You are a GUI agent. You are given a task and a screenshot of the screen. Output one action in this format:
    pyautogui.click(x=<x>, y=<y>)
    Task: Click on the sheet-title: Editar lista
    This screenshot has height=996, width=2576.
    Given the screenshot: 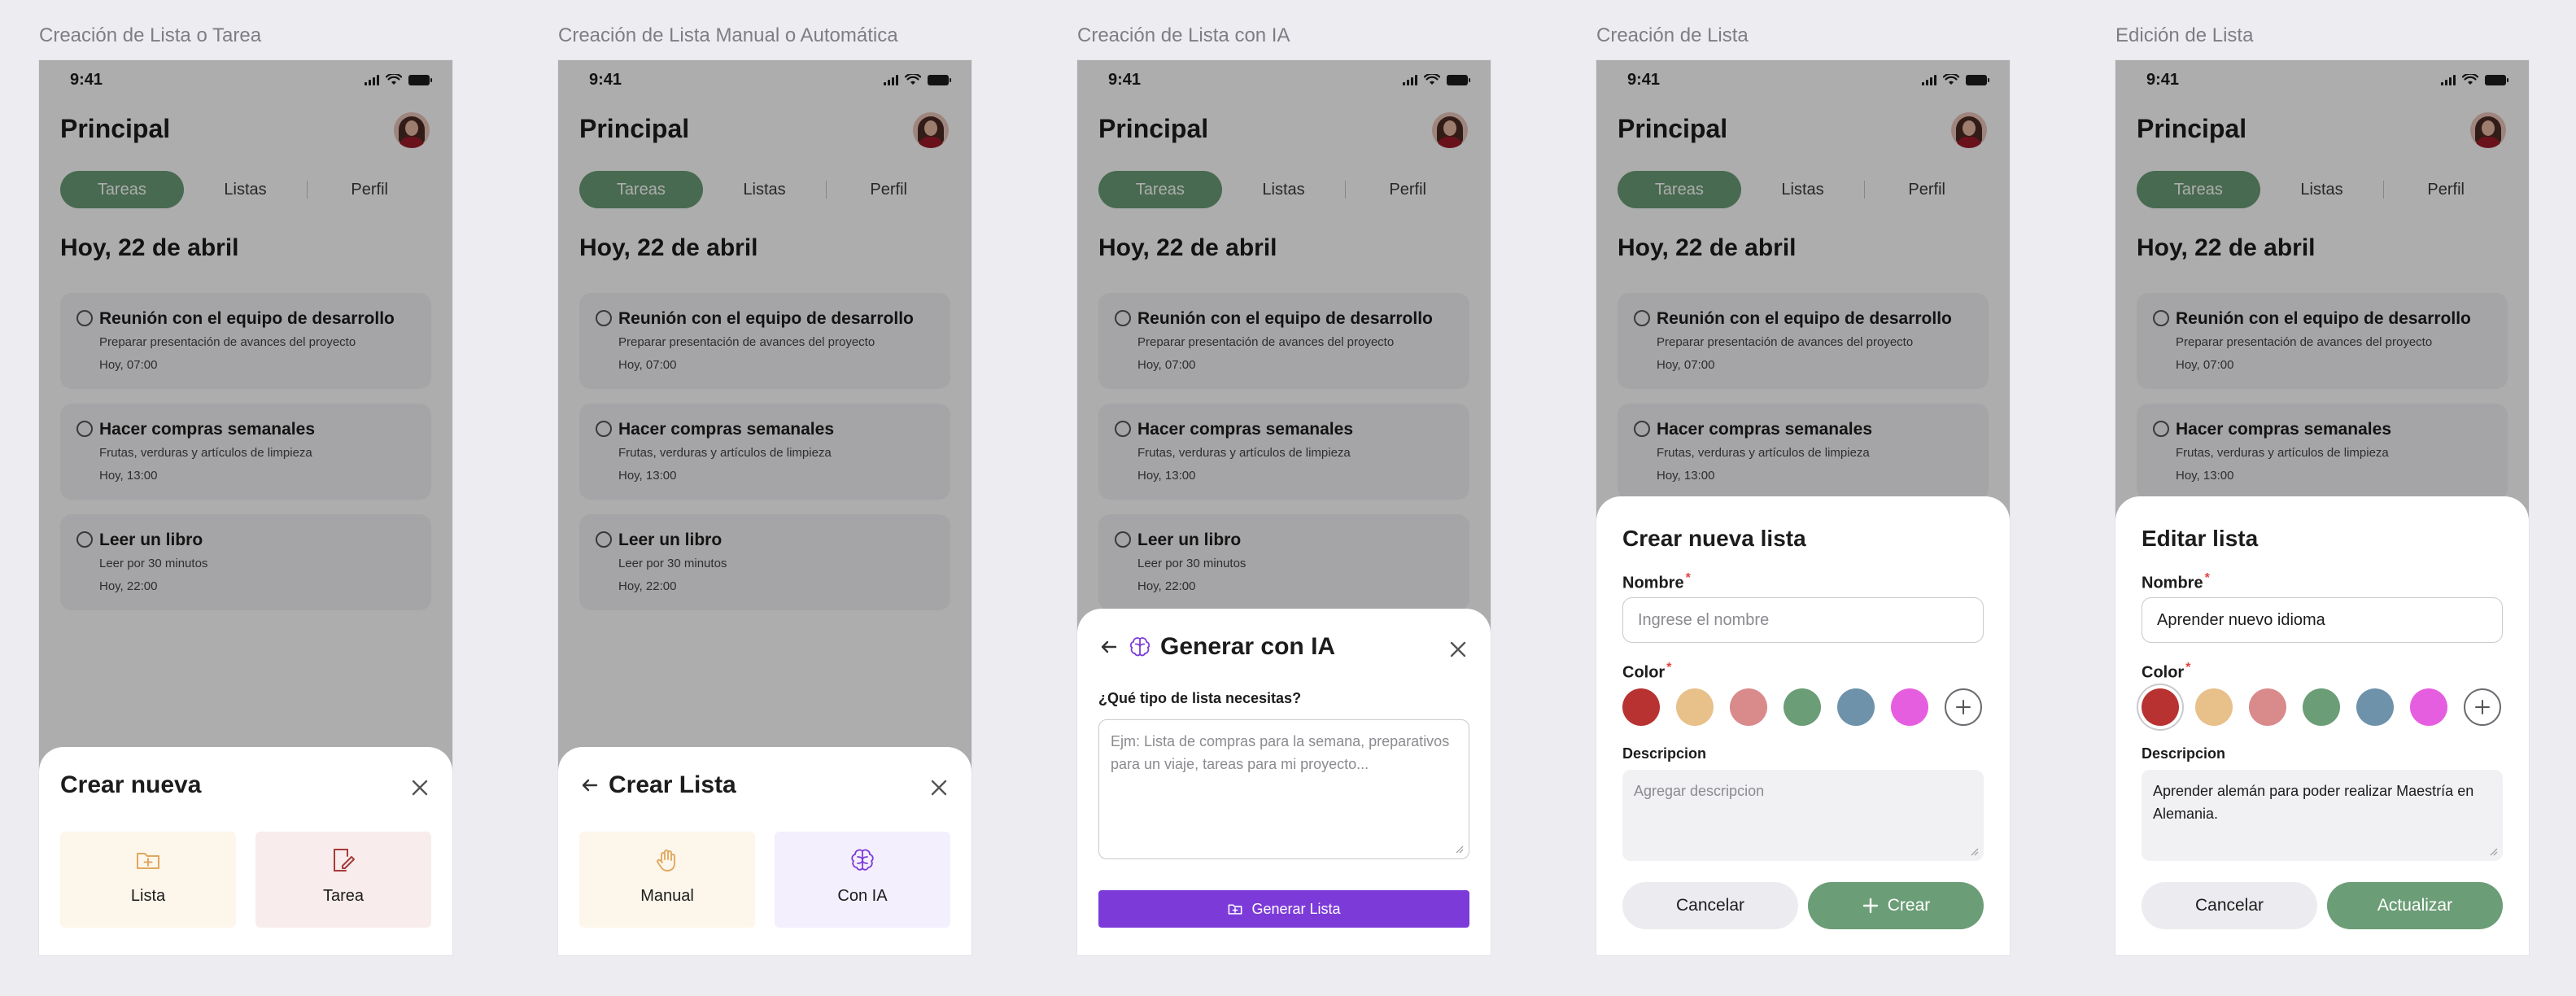 What is the action you would take?
    pyautogui.click(x=2200, y=538)
    